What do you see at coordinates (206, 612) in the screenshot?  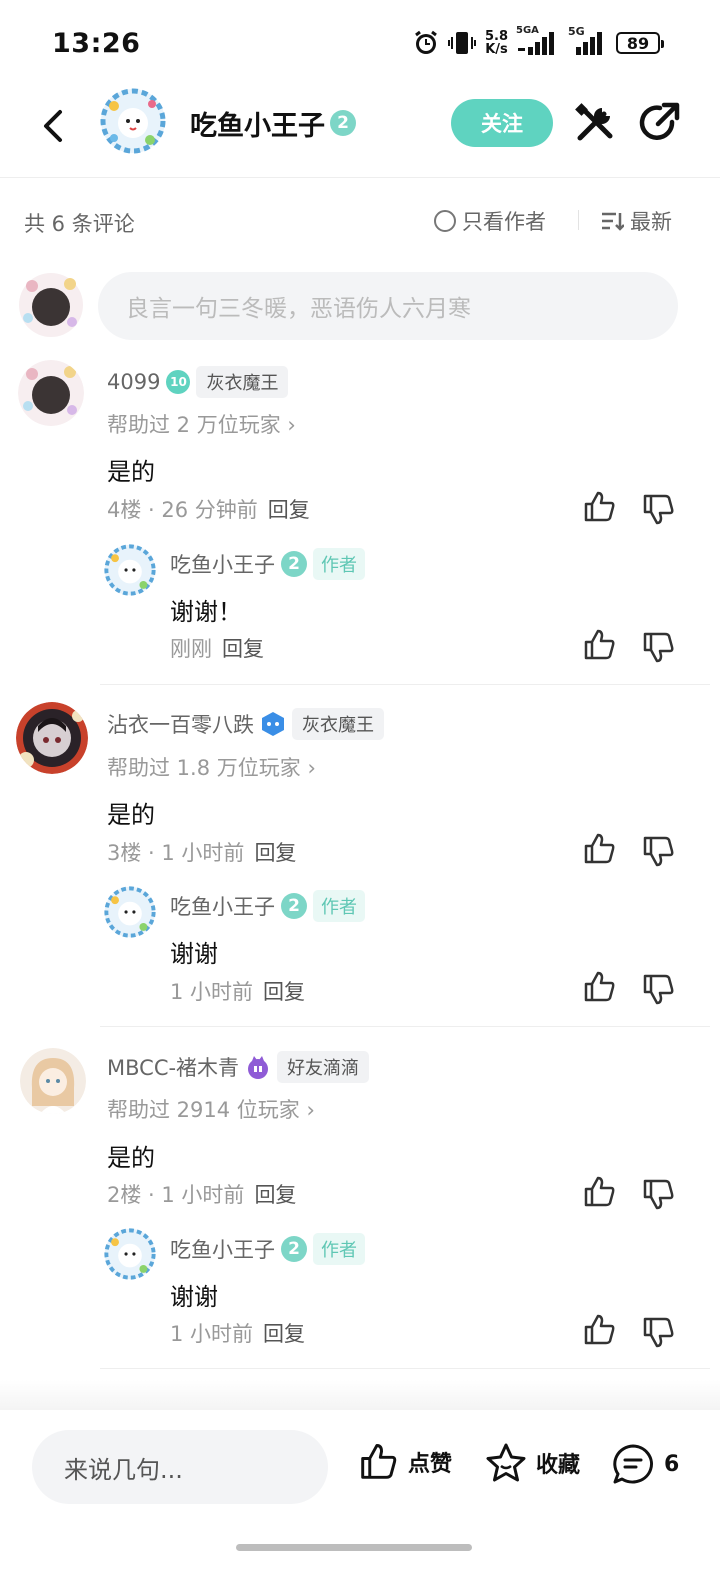 I see `reply-text: 谢谢！` at bounding box center [206, 612].